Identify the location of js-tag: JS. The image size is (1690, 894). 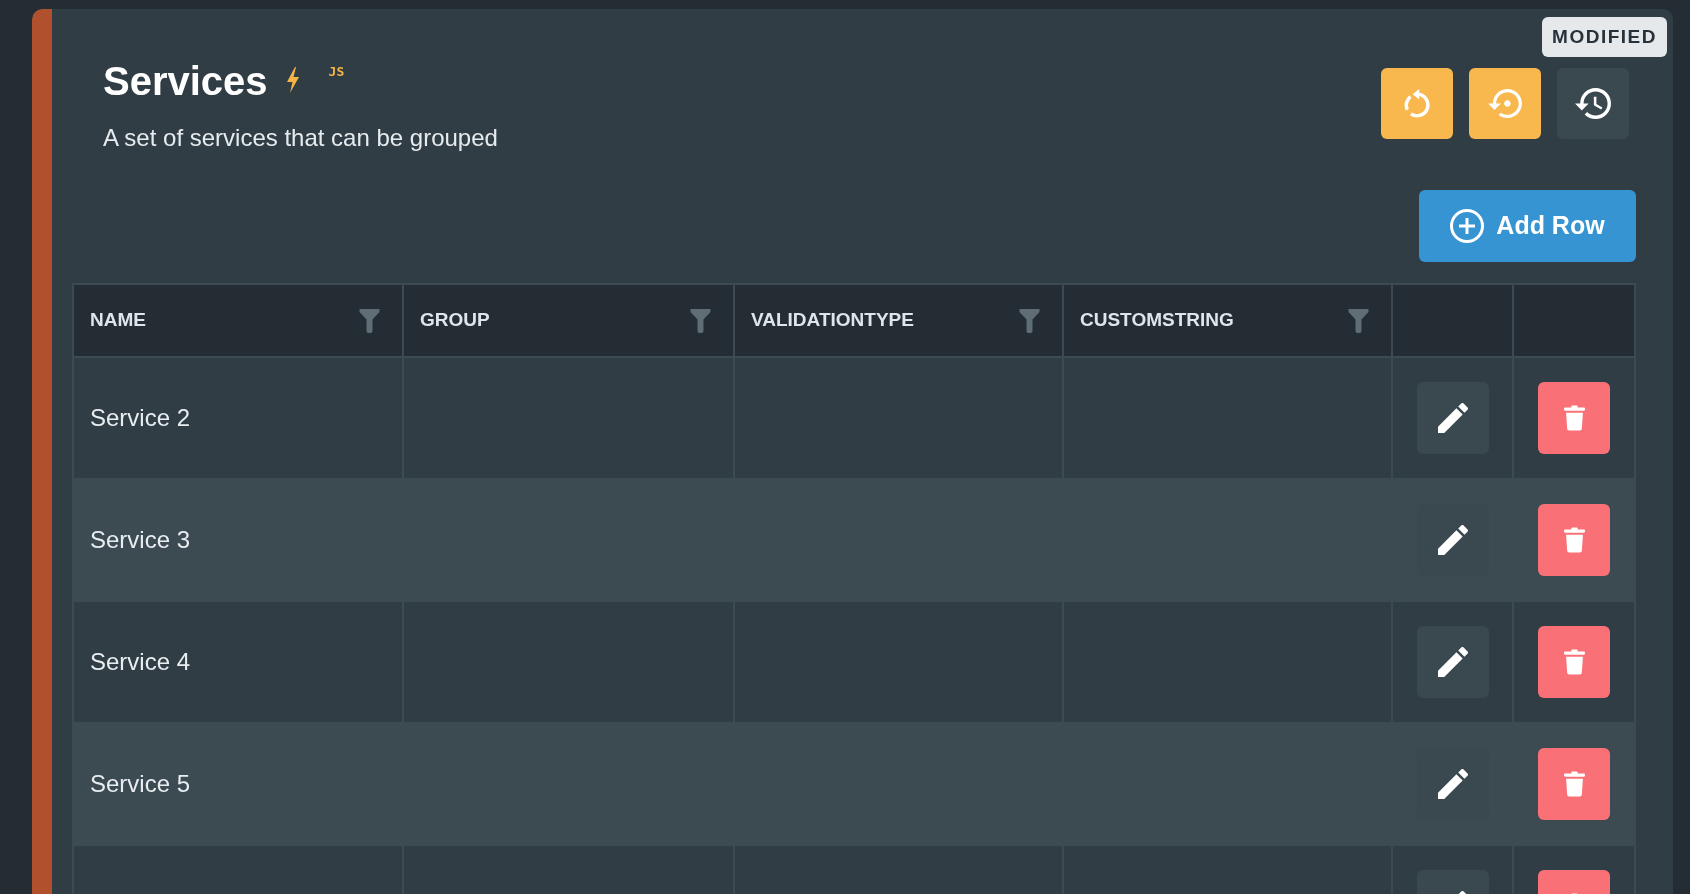
(336, 72).